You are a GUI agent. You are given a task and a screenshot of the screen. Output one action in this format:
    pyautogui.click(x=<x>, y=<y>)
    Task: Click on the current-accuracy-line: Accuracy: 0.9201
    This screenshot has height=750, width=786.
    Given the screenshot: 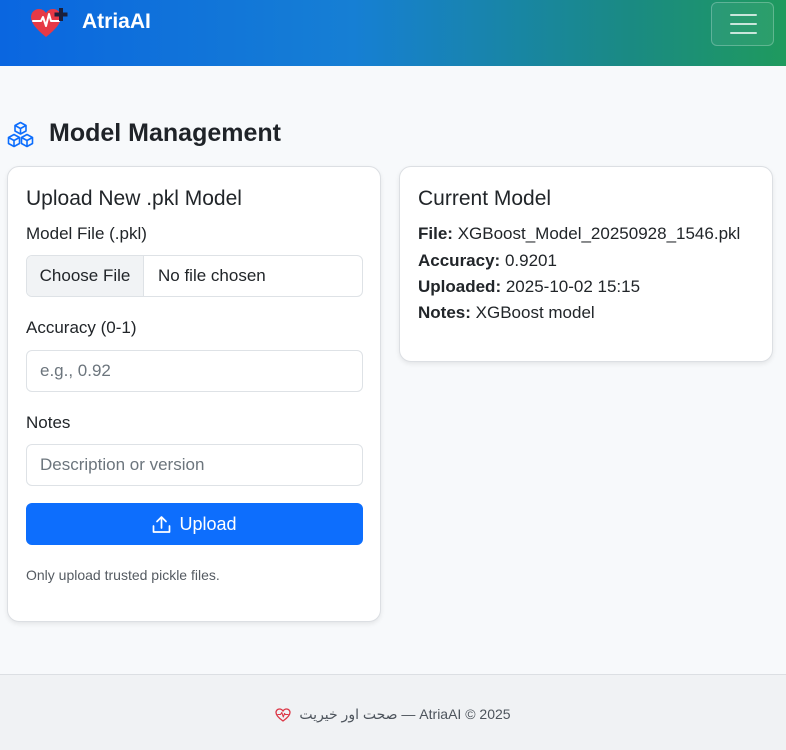 What is the action you would take?
    pyautogui.click(x=487, y=261)
    